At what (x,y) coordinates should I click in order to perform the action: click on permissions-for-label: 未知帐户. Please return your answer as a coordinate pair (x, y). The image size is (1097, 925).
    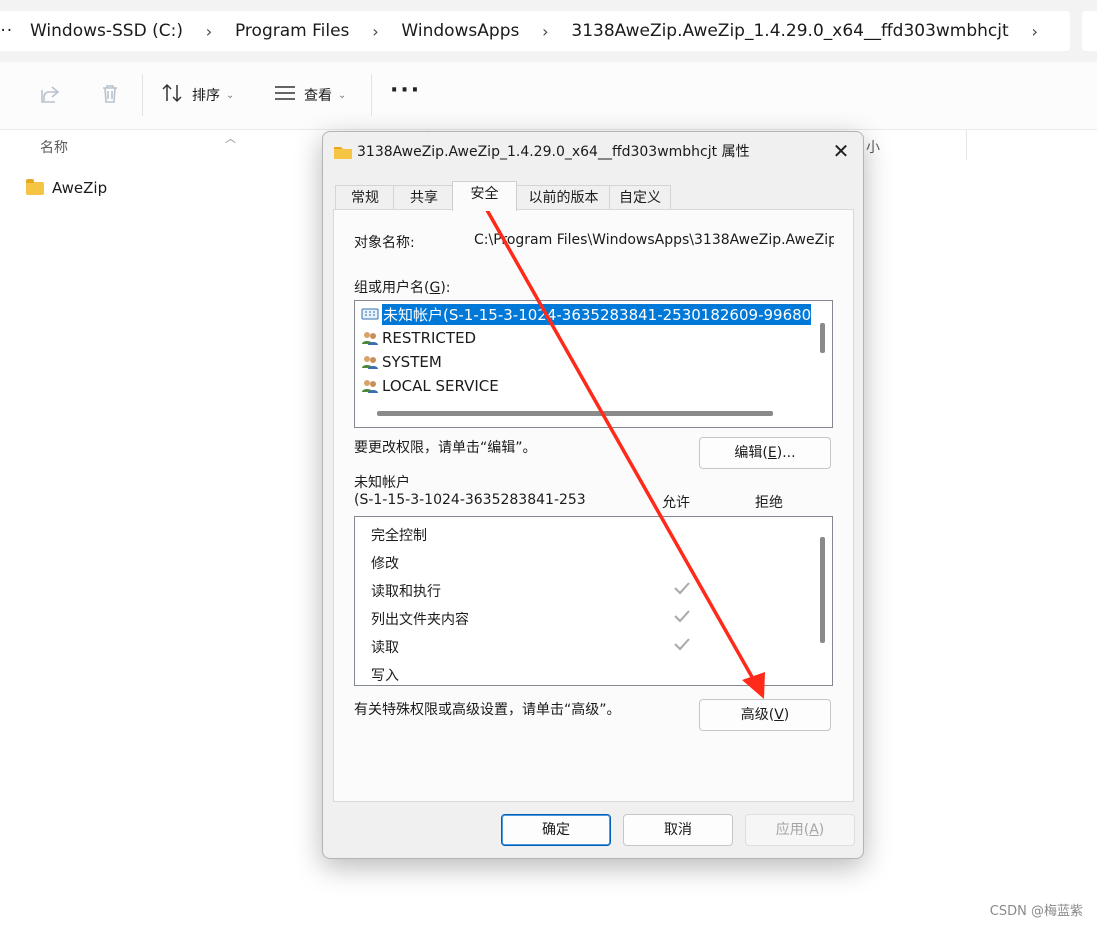
    Looking at the image, I should click on (382, 483).